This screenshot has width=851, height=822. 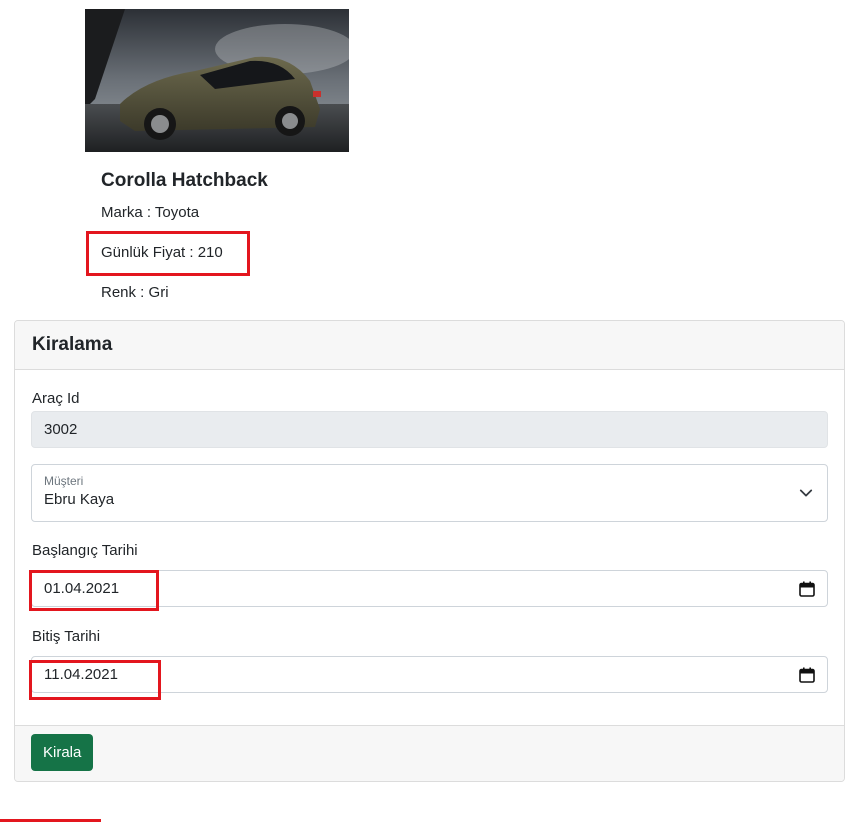 I want to click on car-daily-price: Günlük Fiyat : 210, so click(x=162, y=253).